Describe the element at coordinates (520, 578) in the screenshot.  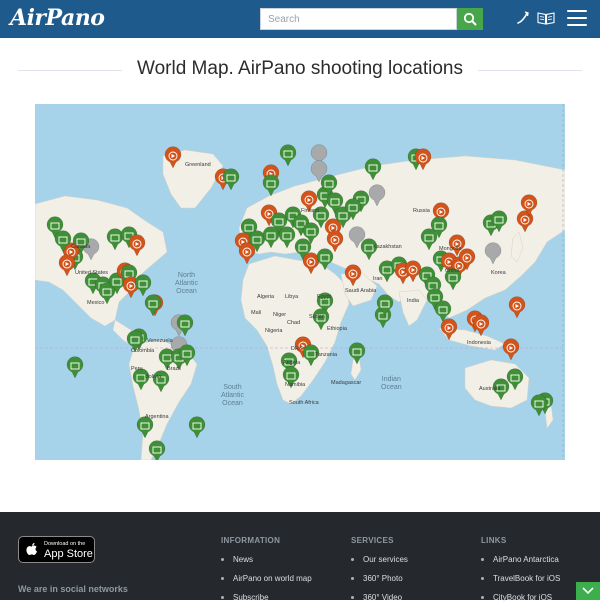
I see `footer-link-travelbook-ios: TravelBook for iOS` at that location.